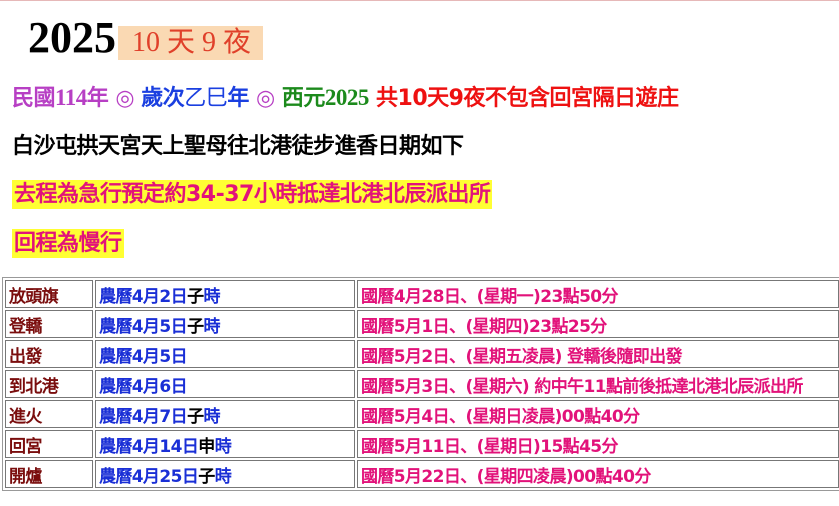 The height and width of the screenshot is (506, 839). Describe the element at coordinates (303, 98) in the screenshot. I see `western-label: 西元` at that location.